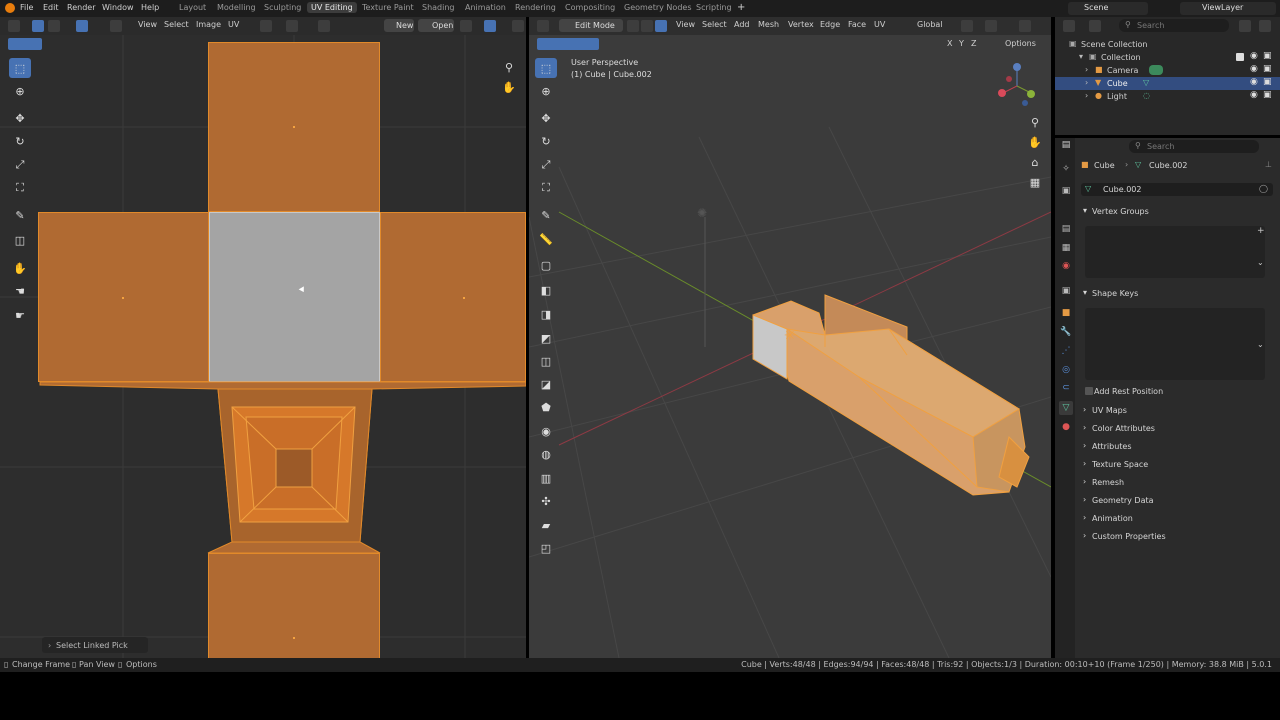  Describe the element at coordinates (1178, 431) in the screenshot. I see `panel-color-attributes: › Color Attributes` at that location.